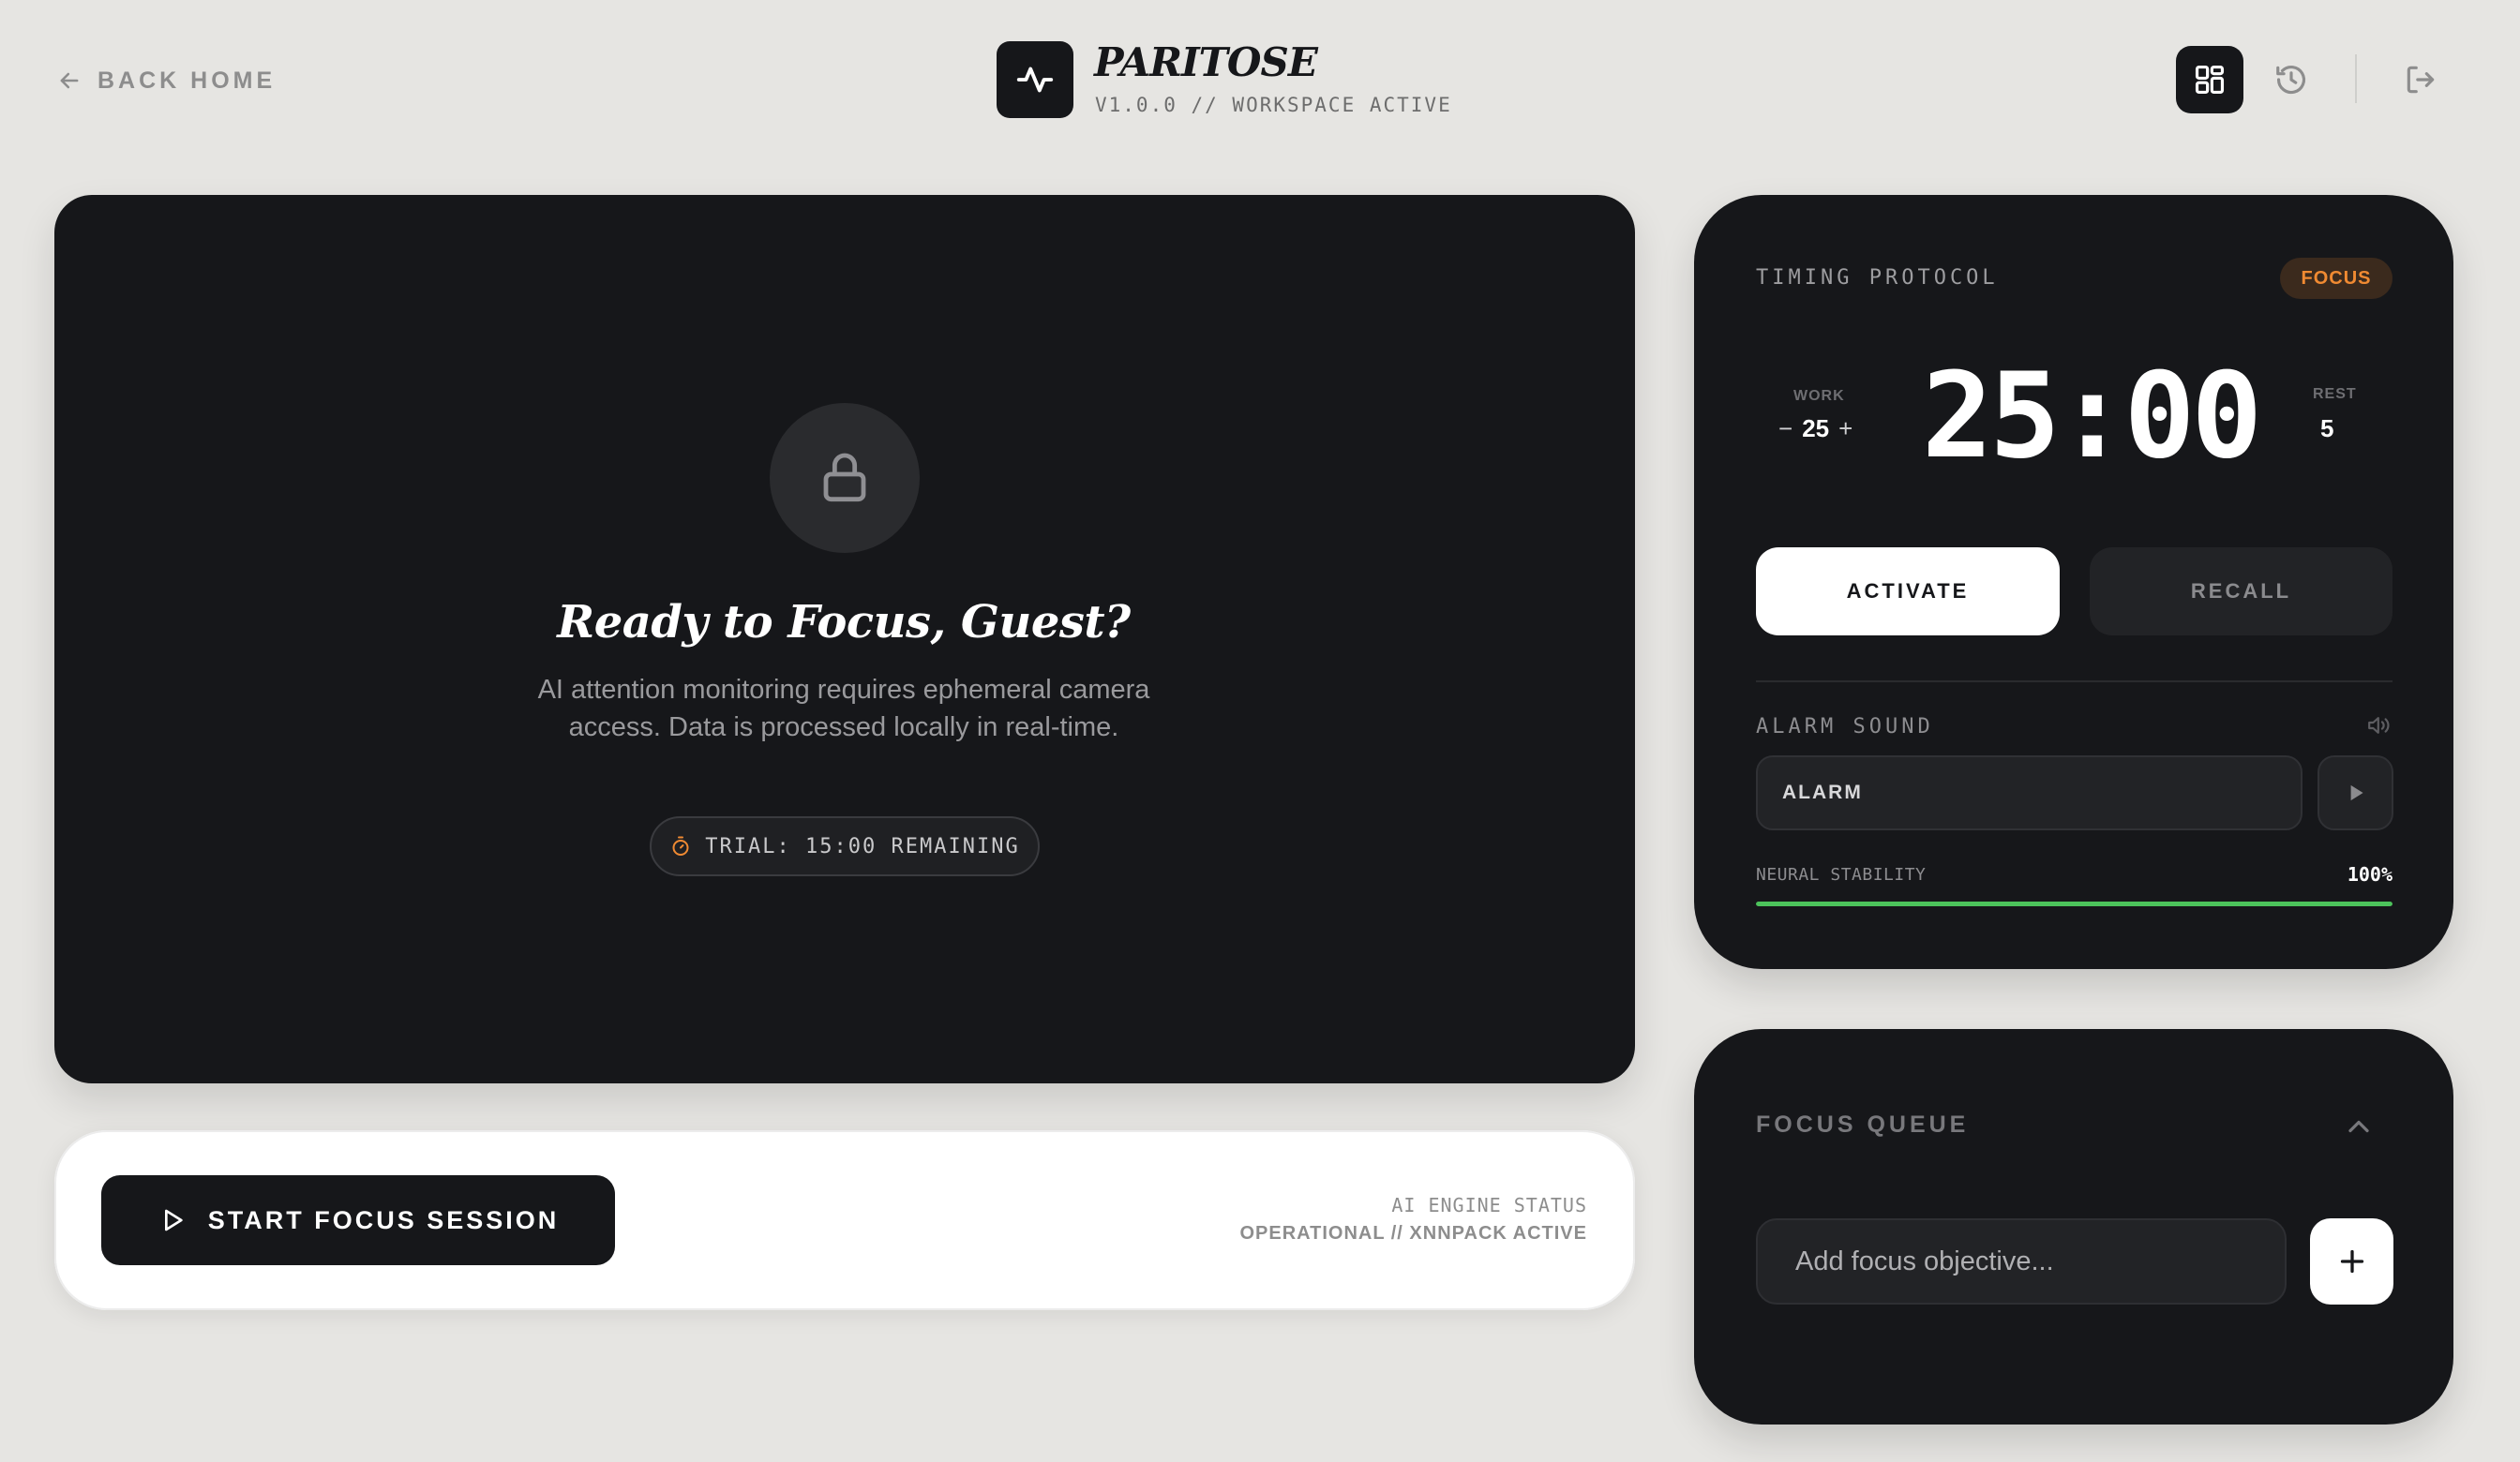 The width and height of the screenshot is (2520, 1462). I want to click on chevron-up-icon, so click(2359, 1126).